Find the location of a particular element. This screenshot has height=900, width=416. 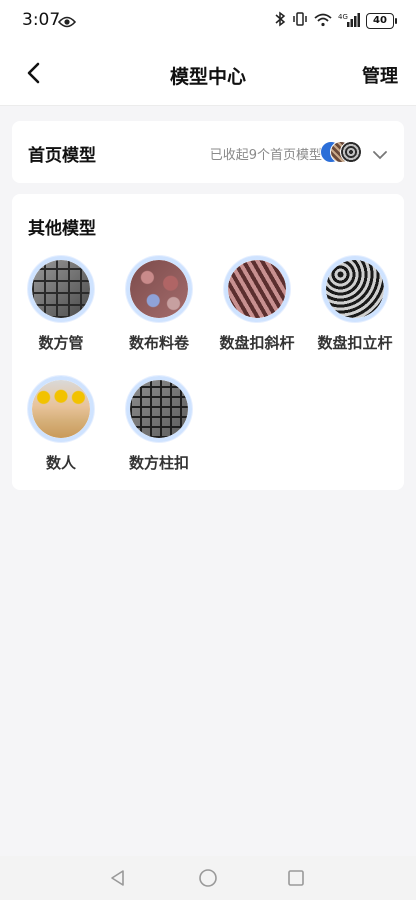

signal-icon: 4G is located at coordinates (349, 21).